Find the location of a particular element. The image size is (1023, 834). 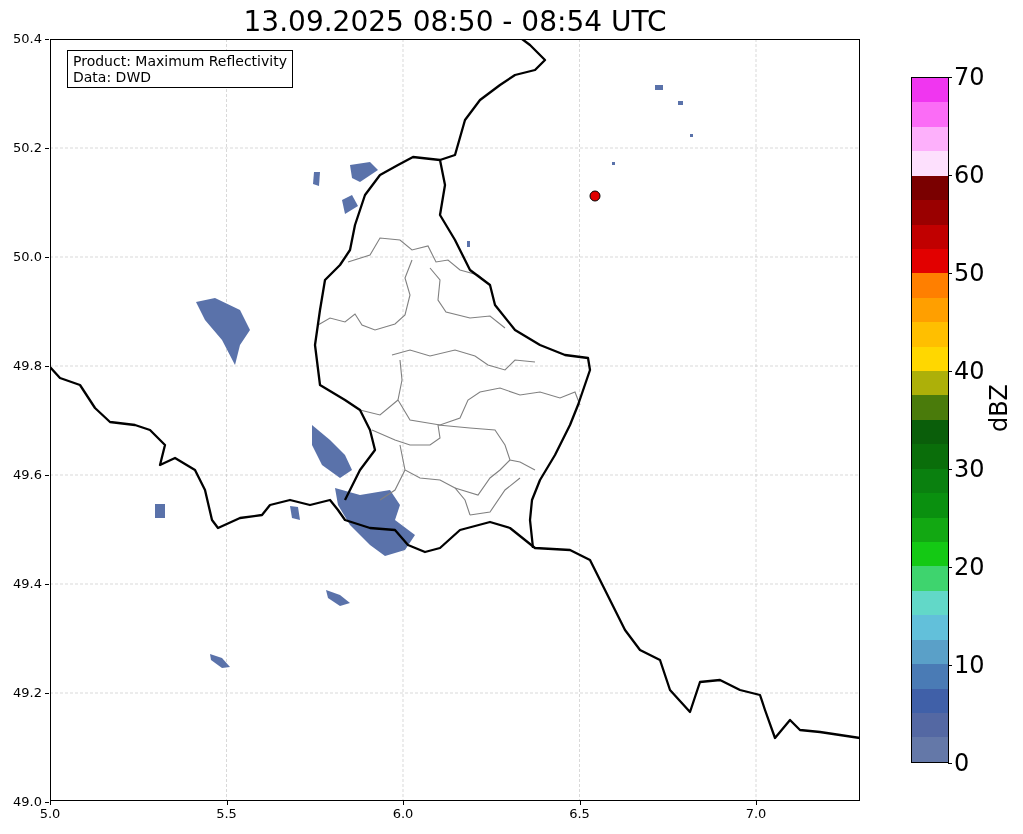

y-axis-tick-label: 50.4 is located at coordinates (27, 39).